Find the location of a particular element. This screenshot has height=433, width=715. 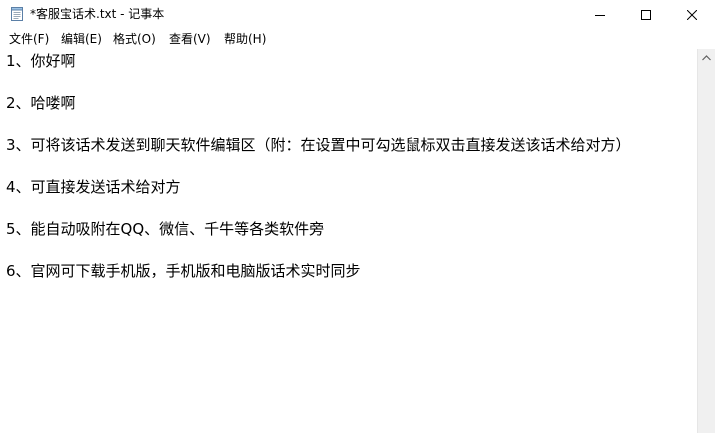

minimize-button is located at coordinates (600, 14).